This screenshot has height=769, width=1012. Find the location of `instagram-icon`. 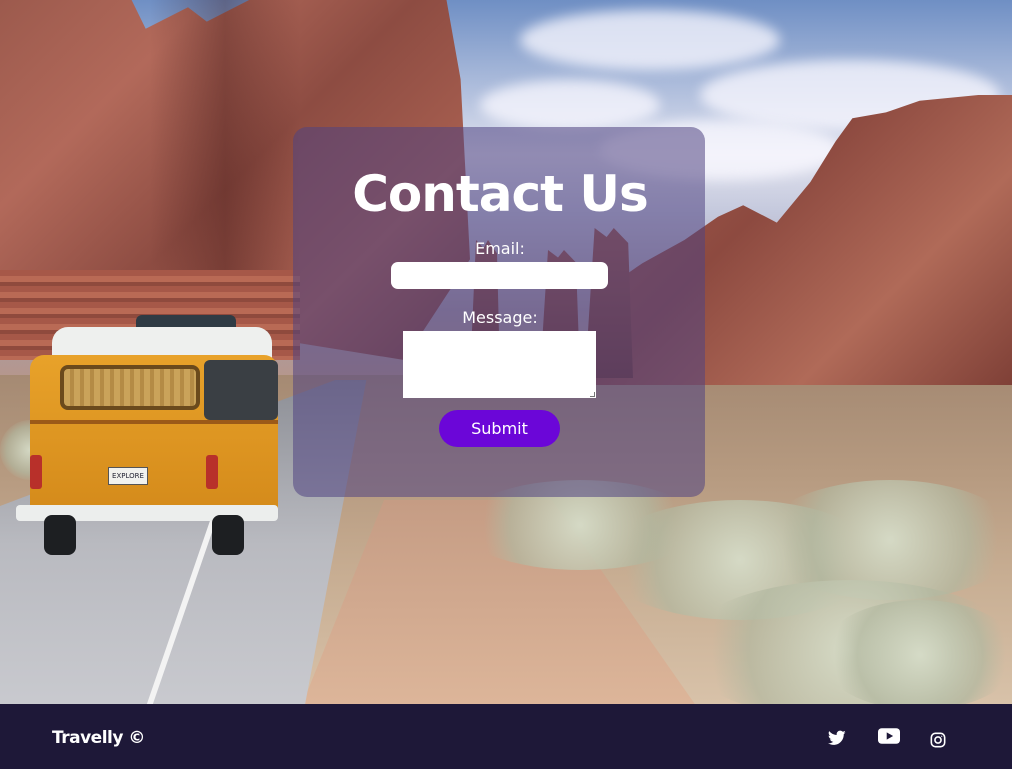

instagram-icon is located at coordinates (939, 741).